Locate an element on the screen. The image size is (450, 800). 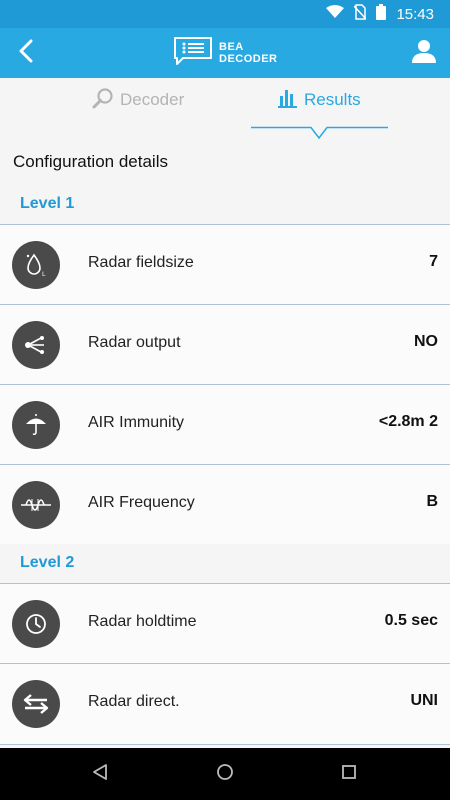
status-time: 15:43 is located at coordinates (415, 14).